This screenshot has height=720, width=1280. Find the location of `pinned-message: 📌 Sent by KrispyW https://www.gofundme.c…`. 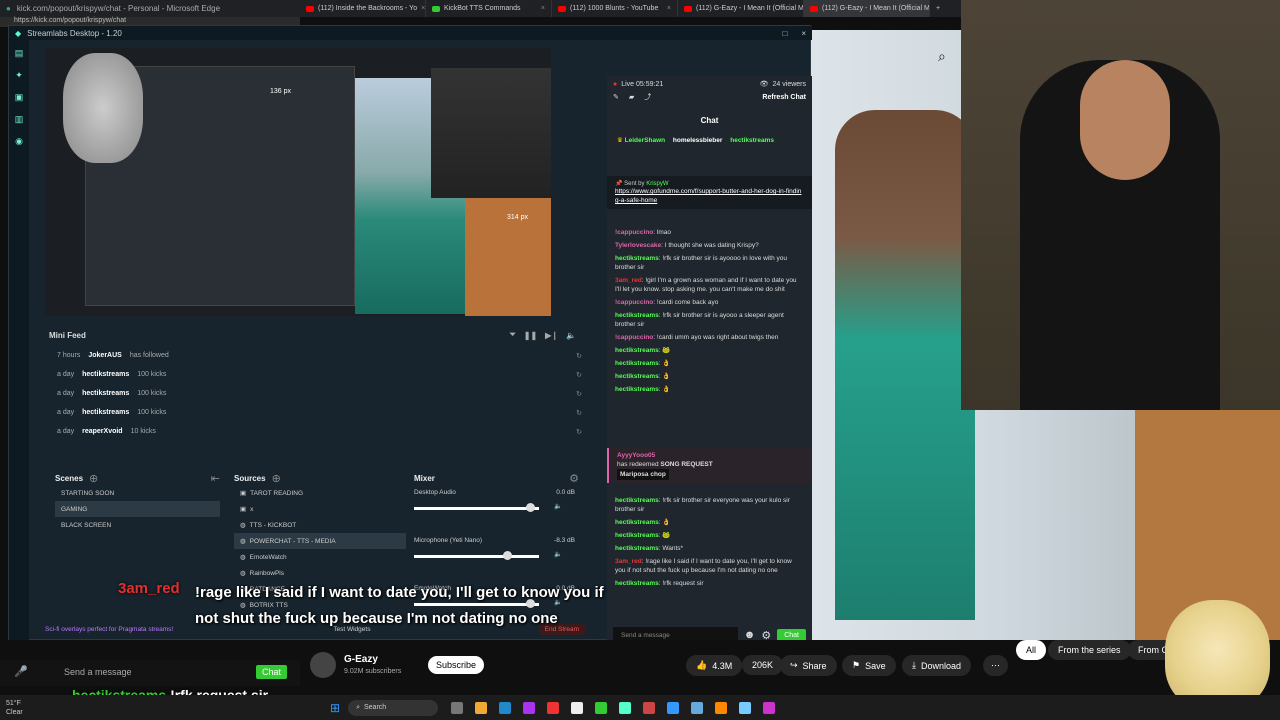

pinned-message: 📌 Sent by KrispyW https://www.gofundme.c… is located at coordinates (709, 192).